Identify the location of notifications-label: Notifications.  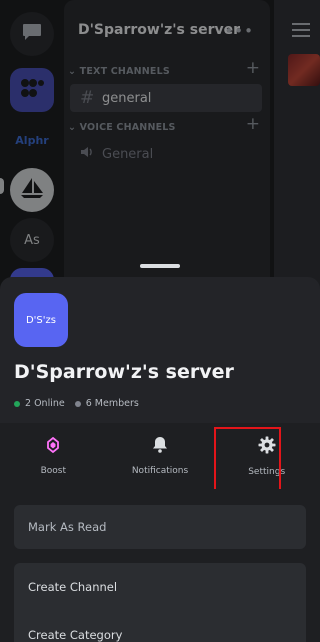
(160, 471).